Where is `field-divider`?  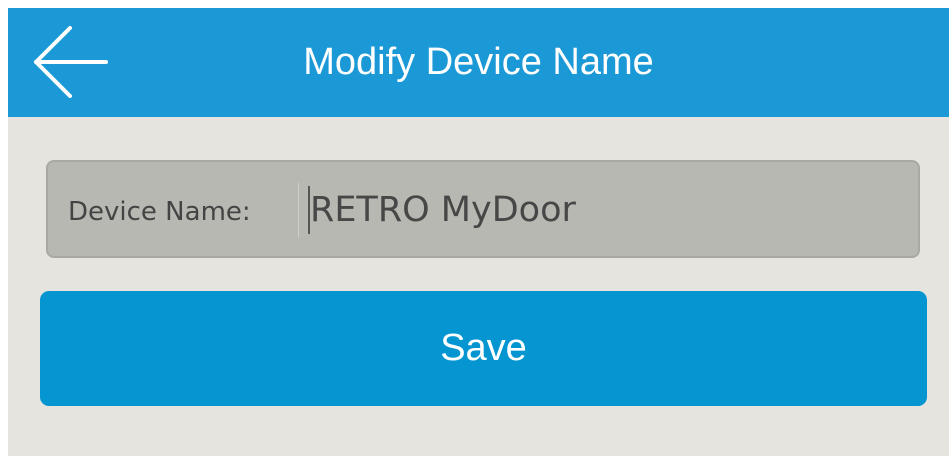 field-divider is located at coordinates (298, 210).